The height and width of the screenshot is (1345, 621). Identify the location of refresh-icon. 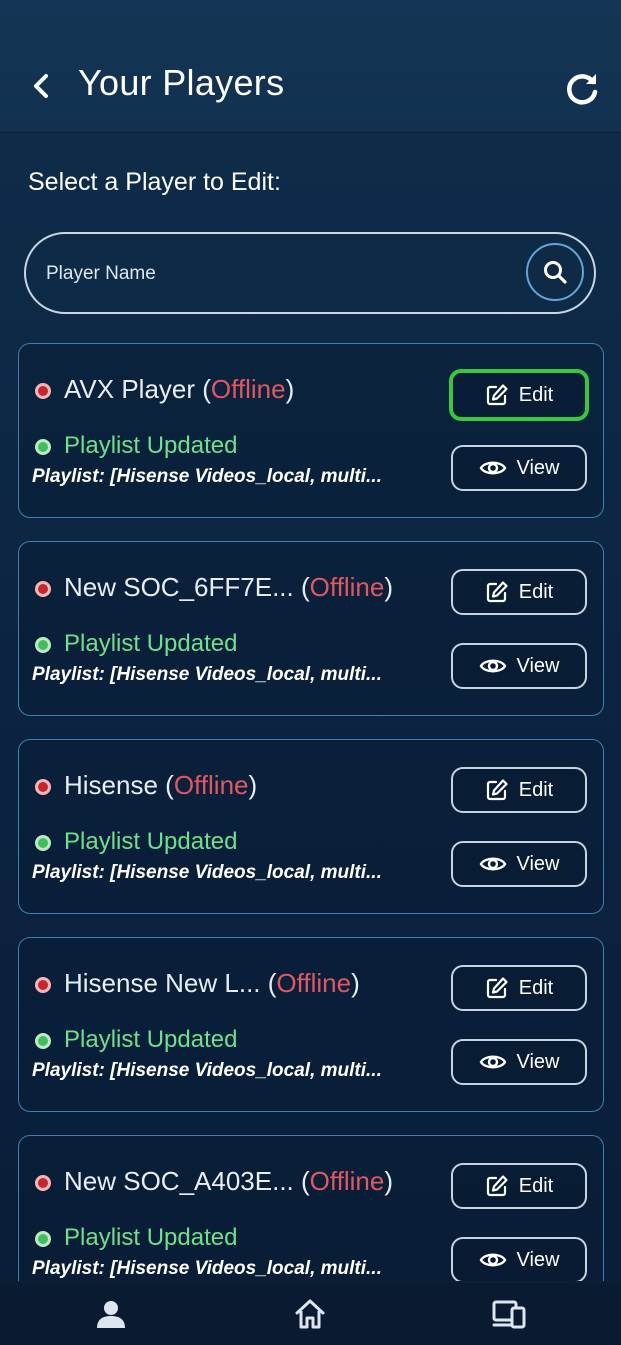
(582, 89).